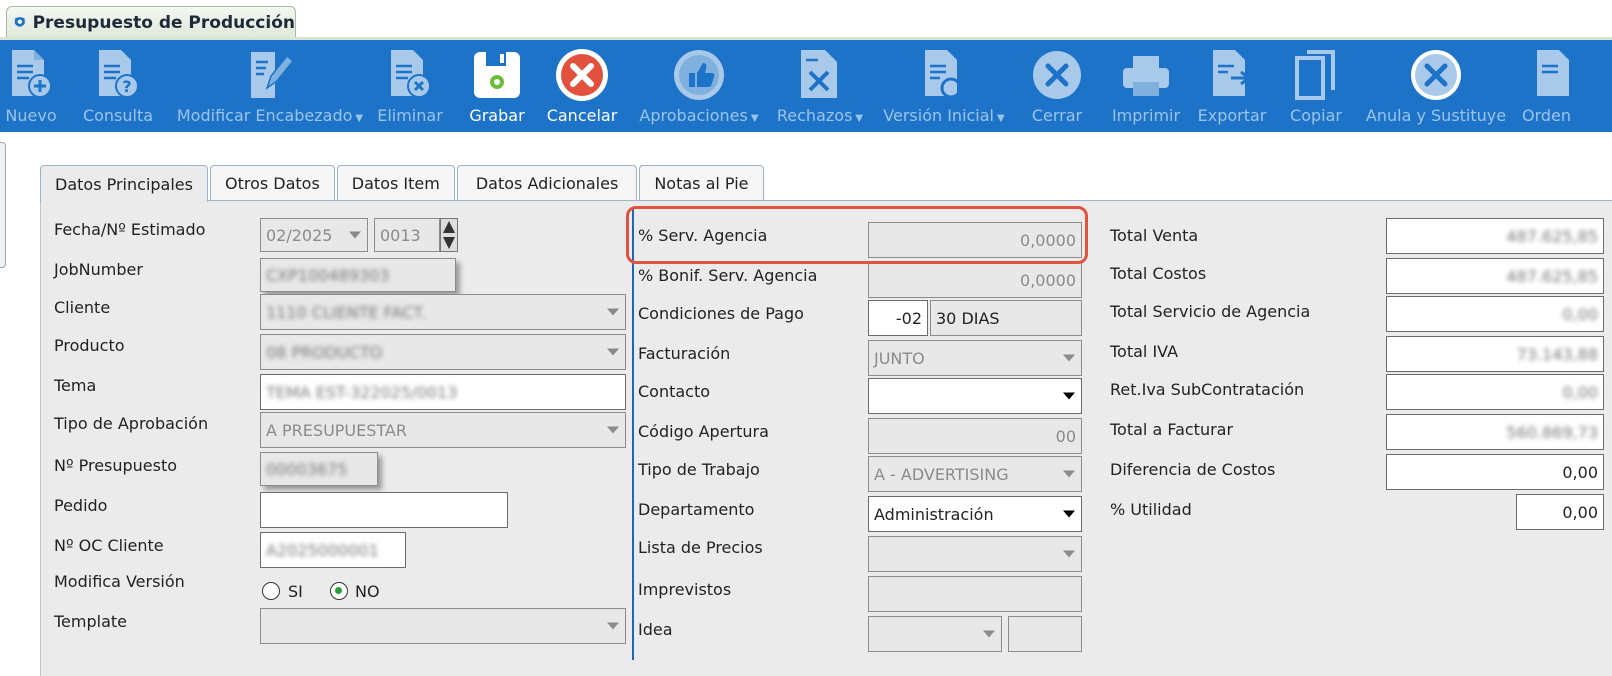  I want to click on eliminar-button: Eliminar, so click(410, 86).